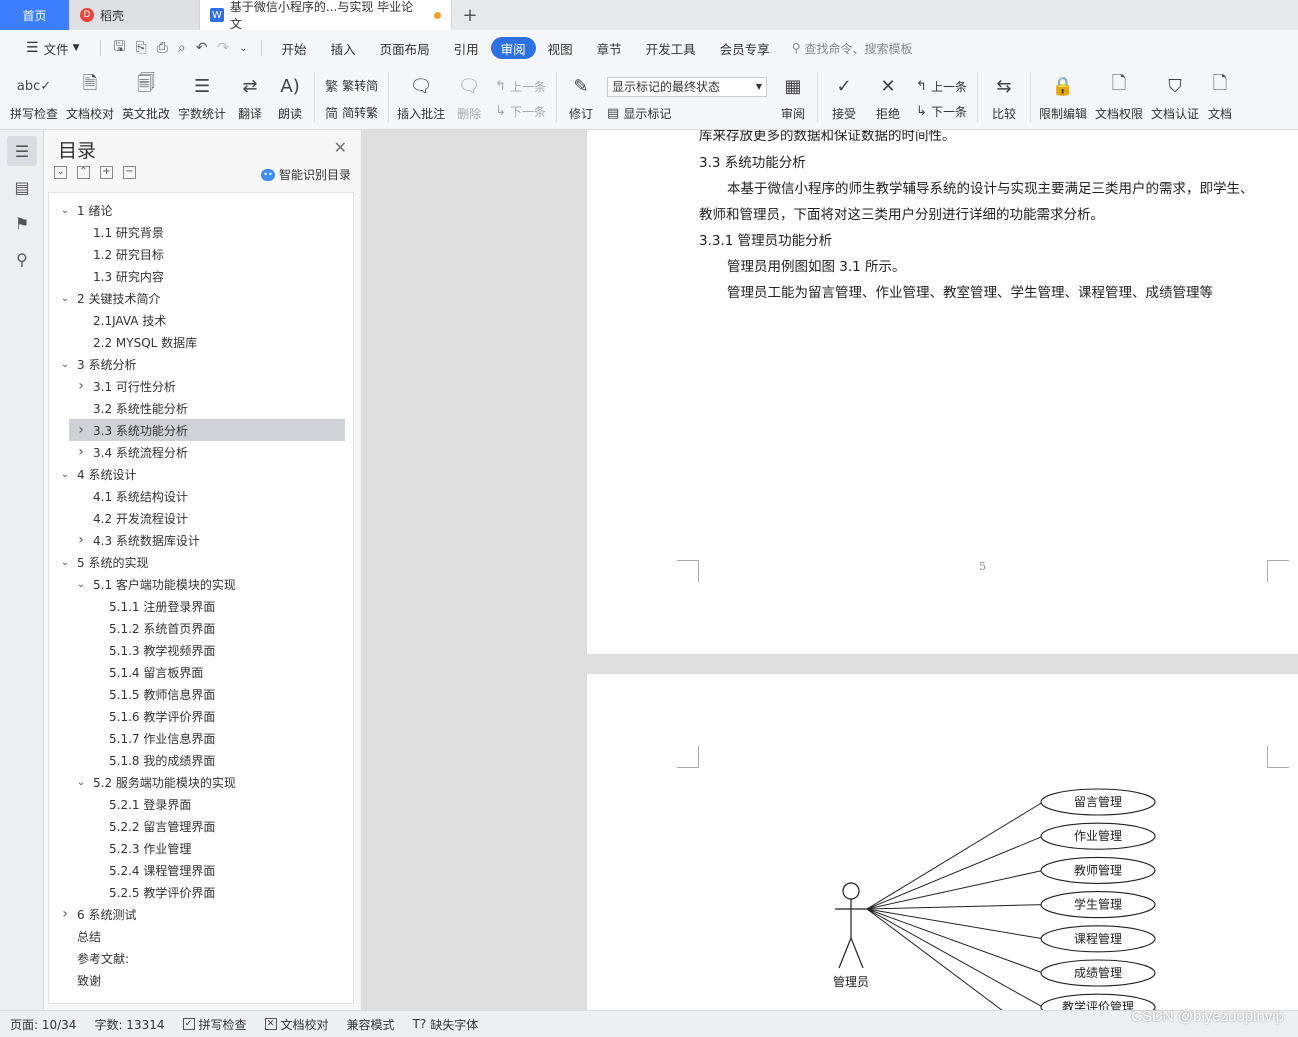 This screenshot has height=1037, width=1298. What do you see at coordinates (201, 452) in the screenshot?
I see `toc-item: › 3.4 系统流程分析` at bounding box center [201, 452].